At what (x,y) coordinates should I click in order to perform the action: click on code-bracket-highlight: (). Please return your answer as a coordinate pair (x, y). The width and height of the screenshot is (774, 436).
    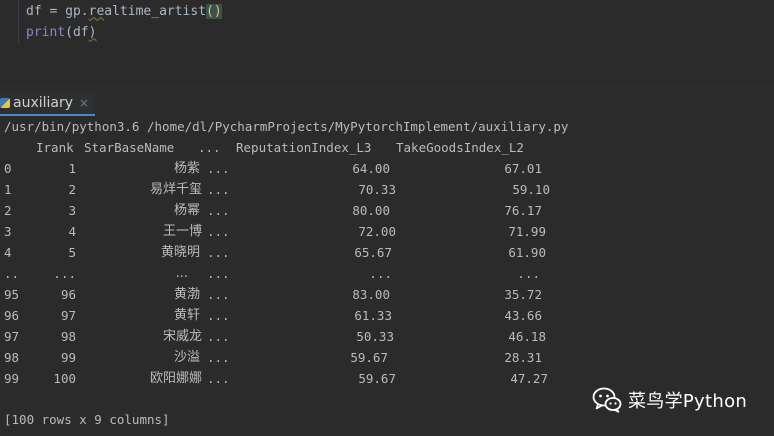
    Looking at the image, I should click on (214, 11).